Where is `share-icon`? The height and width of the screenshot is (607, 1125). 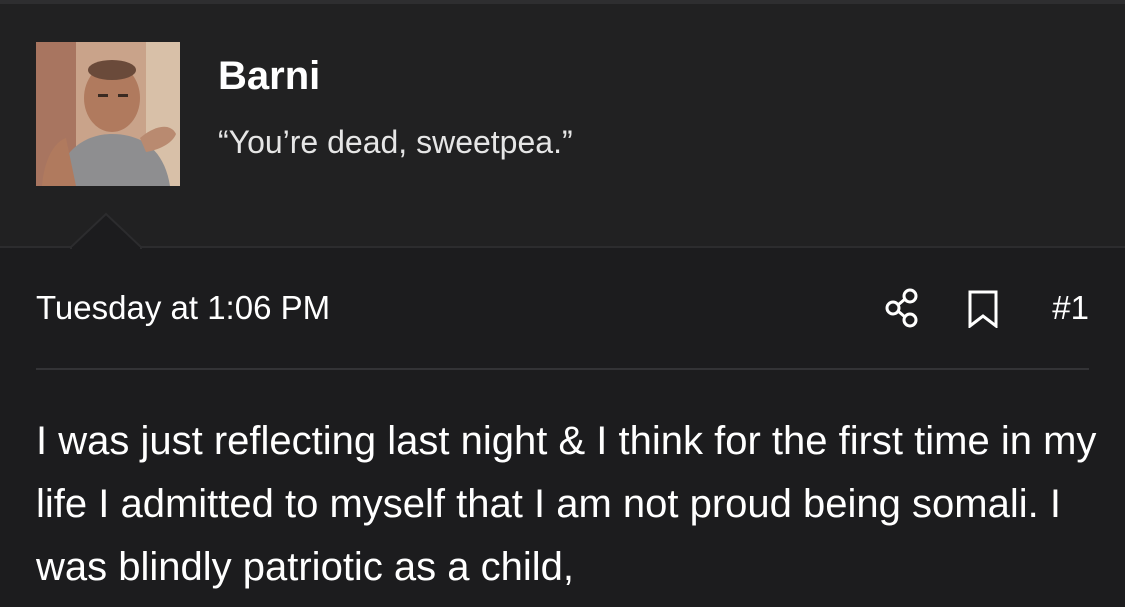 share-icon is located at coordinates (902, 308).